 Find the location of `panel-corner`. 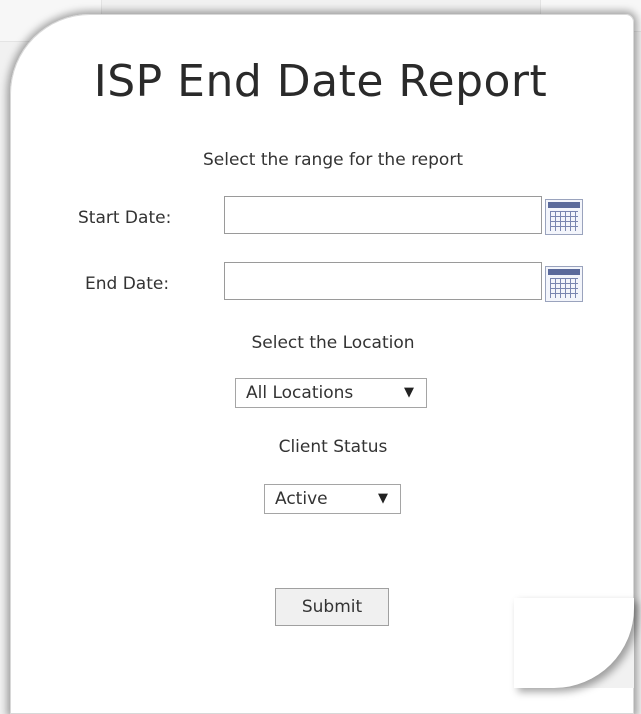

panel-corner is located at coordinates (574, 643).